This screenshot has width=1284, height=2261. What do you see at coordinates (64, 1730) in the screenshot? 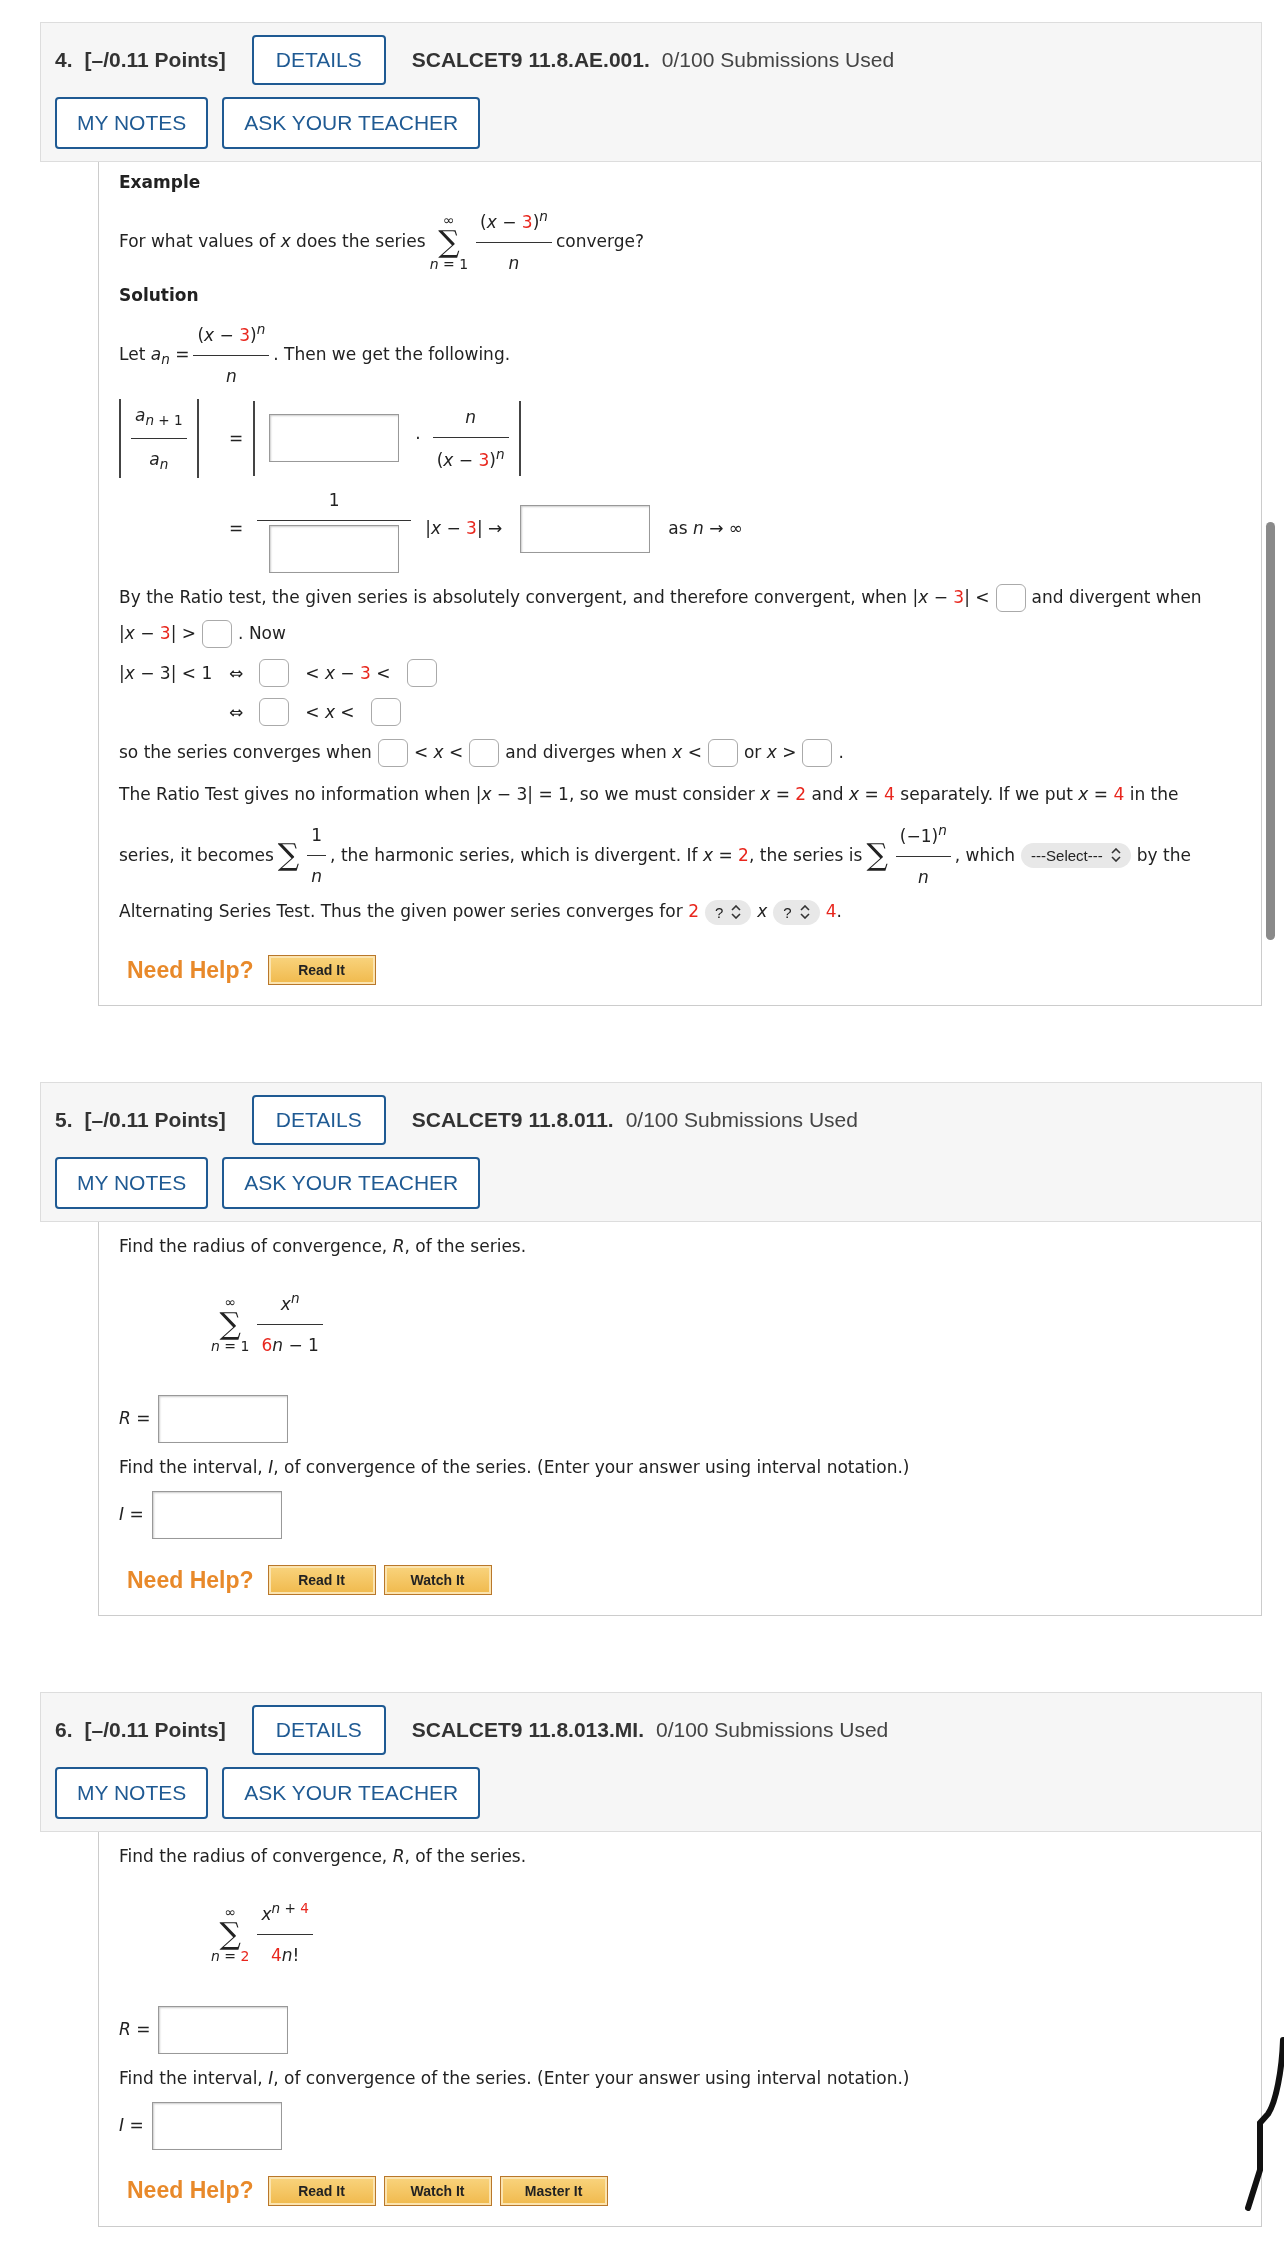
I see `question-number: 6.` at bounding box center [64, 1730].